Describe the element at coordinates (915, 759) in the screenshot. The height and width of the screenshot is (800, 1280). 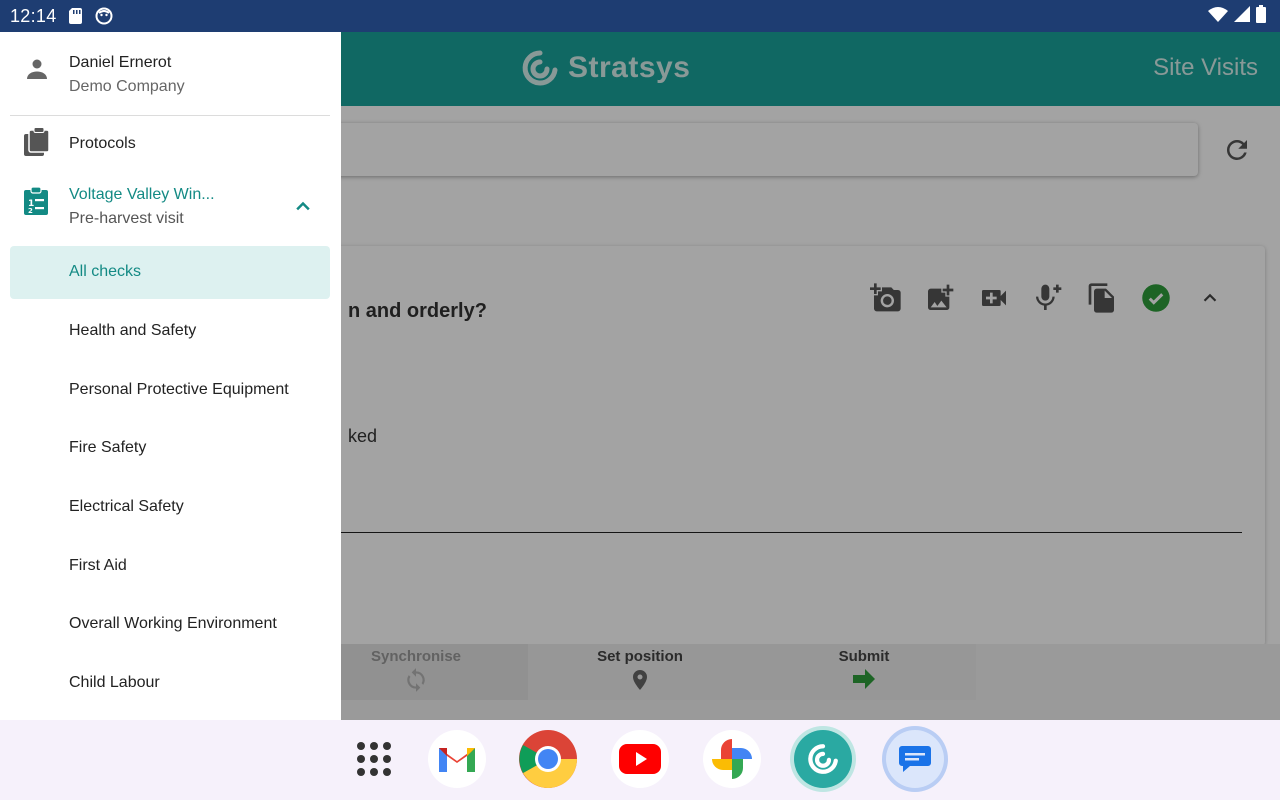
I see `messages-icon` at that location.